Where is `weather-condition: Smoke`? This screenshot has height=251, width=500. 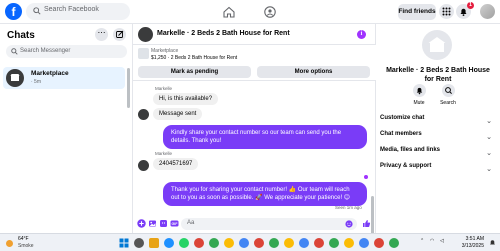 weather-condition: Smoke is located at coordinates (26, 246).